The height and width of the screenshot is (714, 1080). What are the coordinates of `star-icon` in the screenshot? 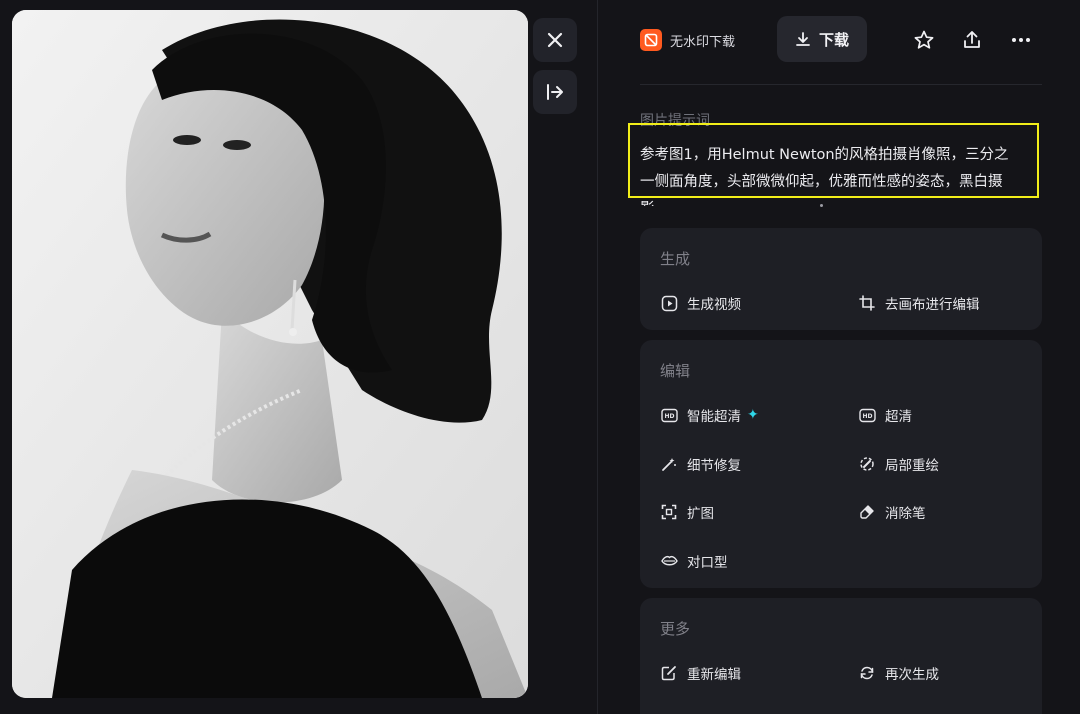 It's located at (924, 39).